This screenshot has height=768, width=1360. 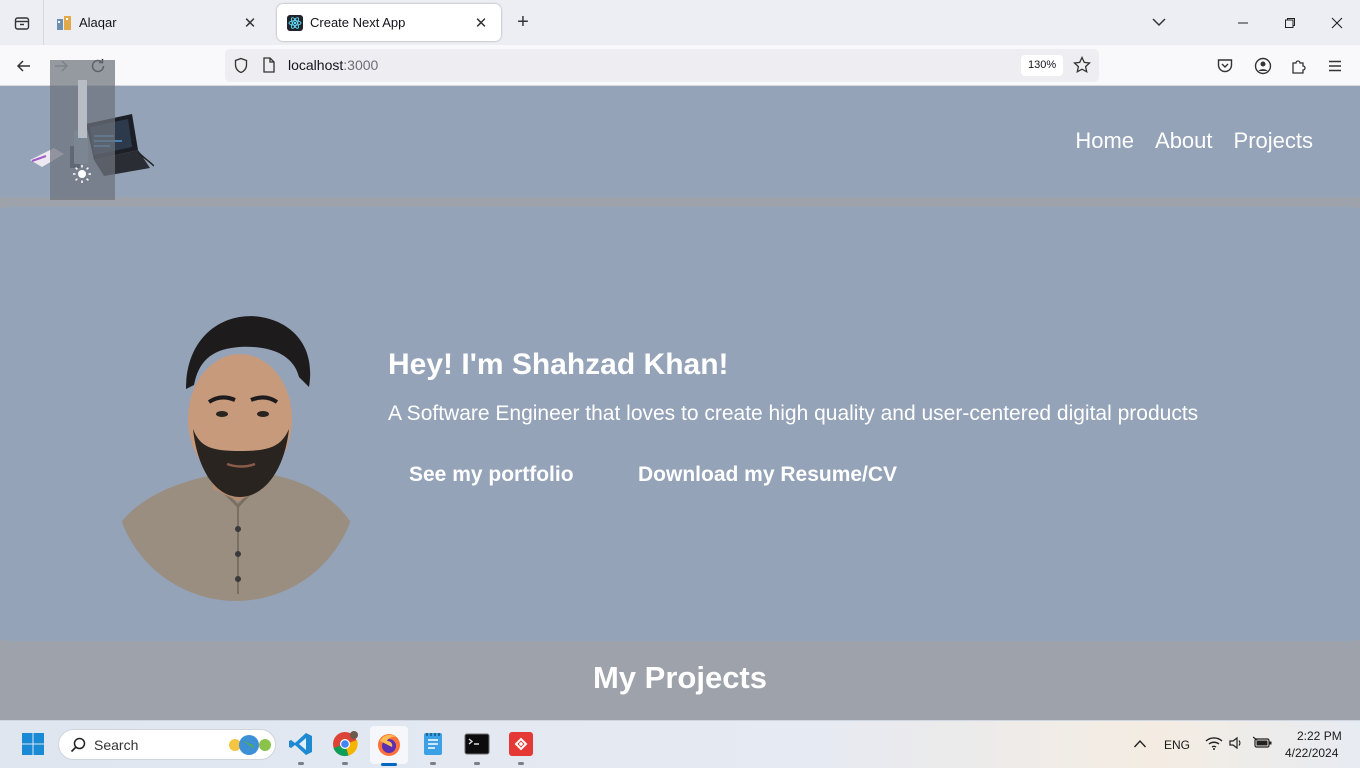 What do you see at coordinates (300, 744) in the screenshot?
I see `vscode-icon` at bounding box center [300, 744].